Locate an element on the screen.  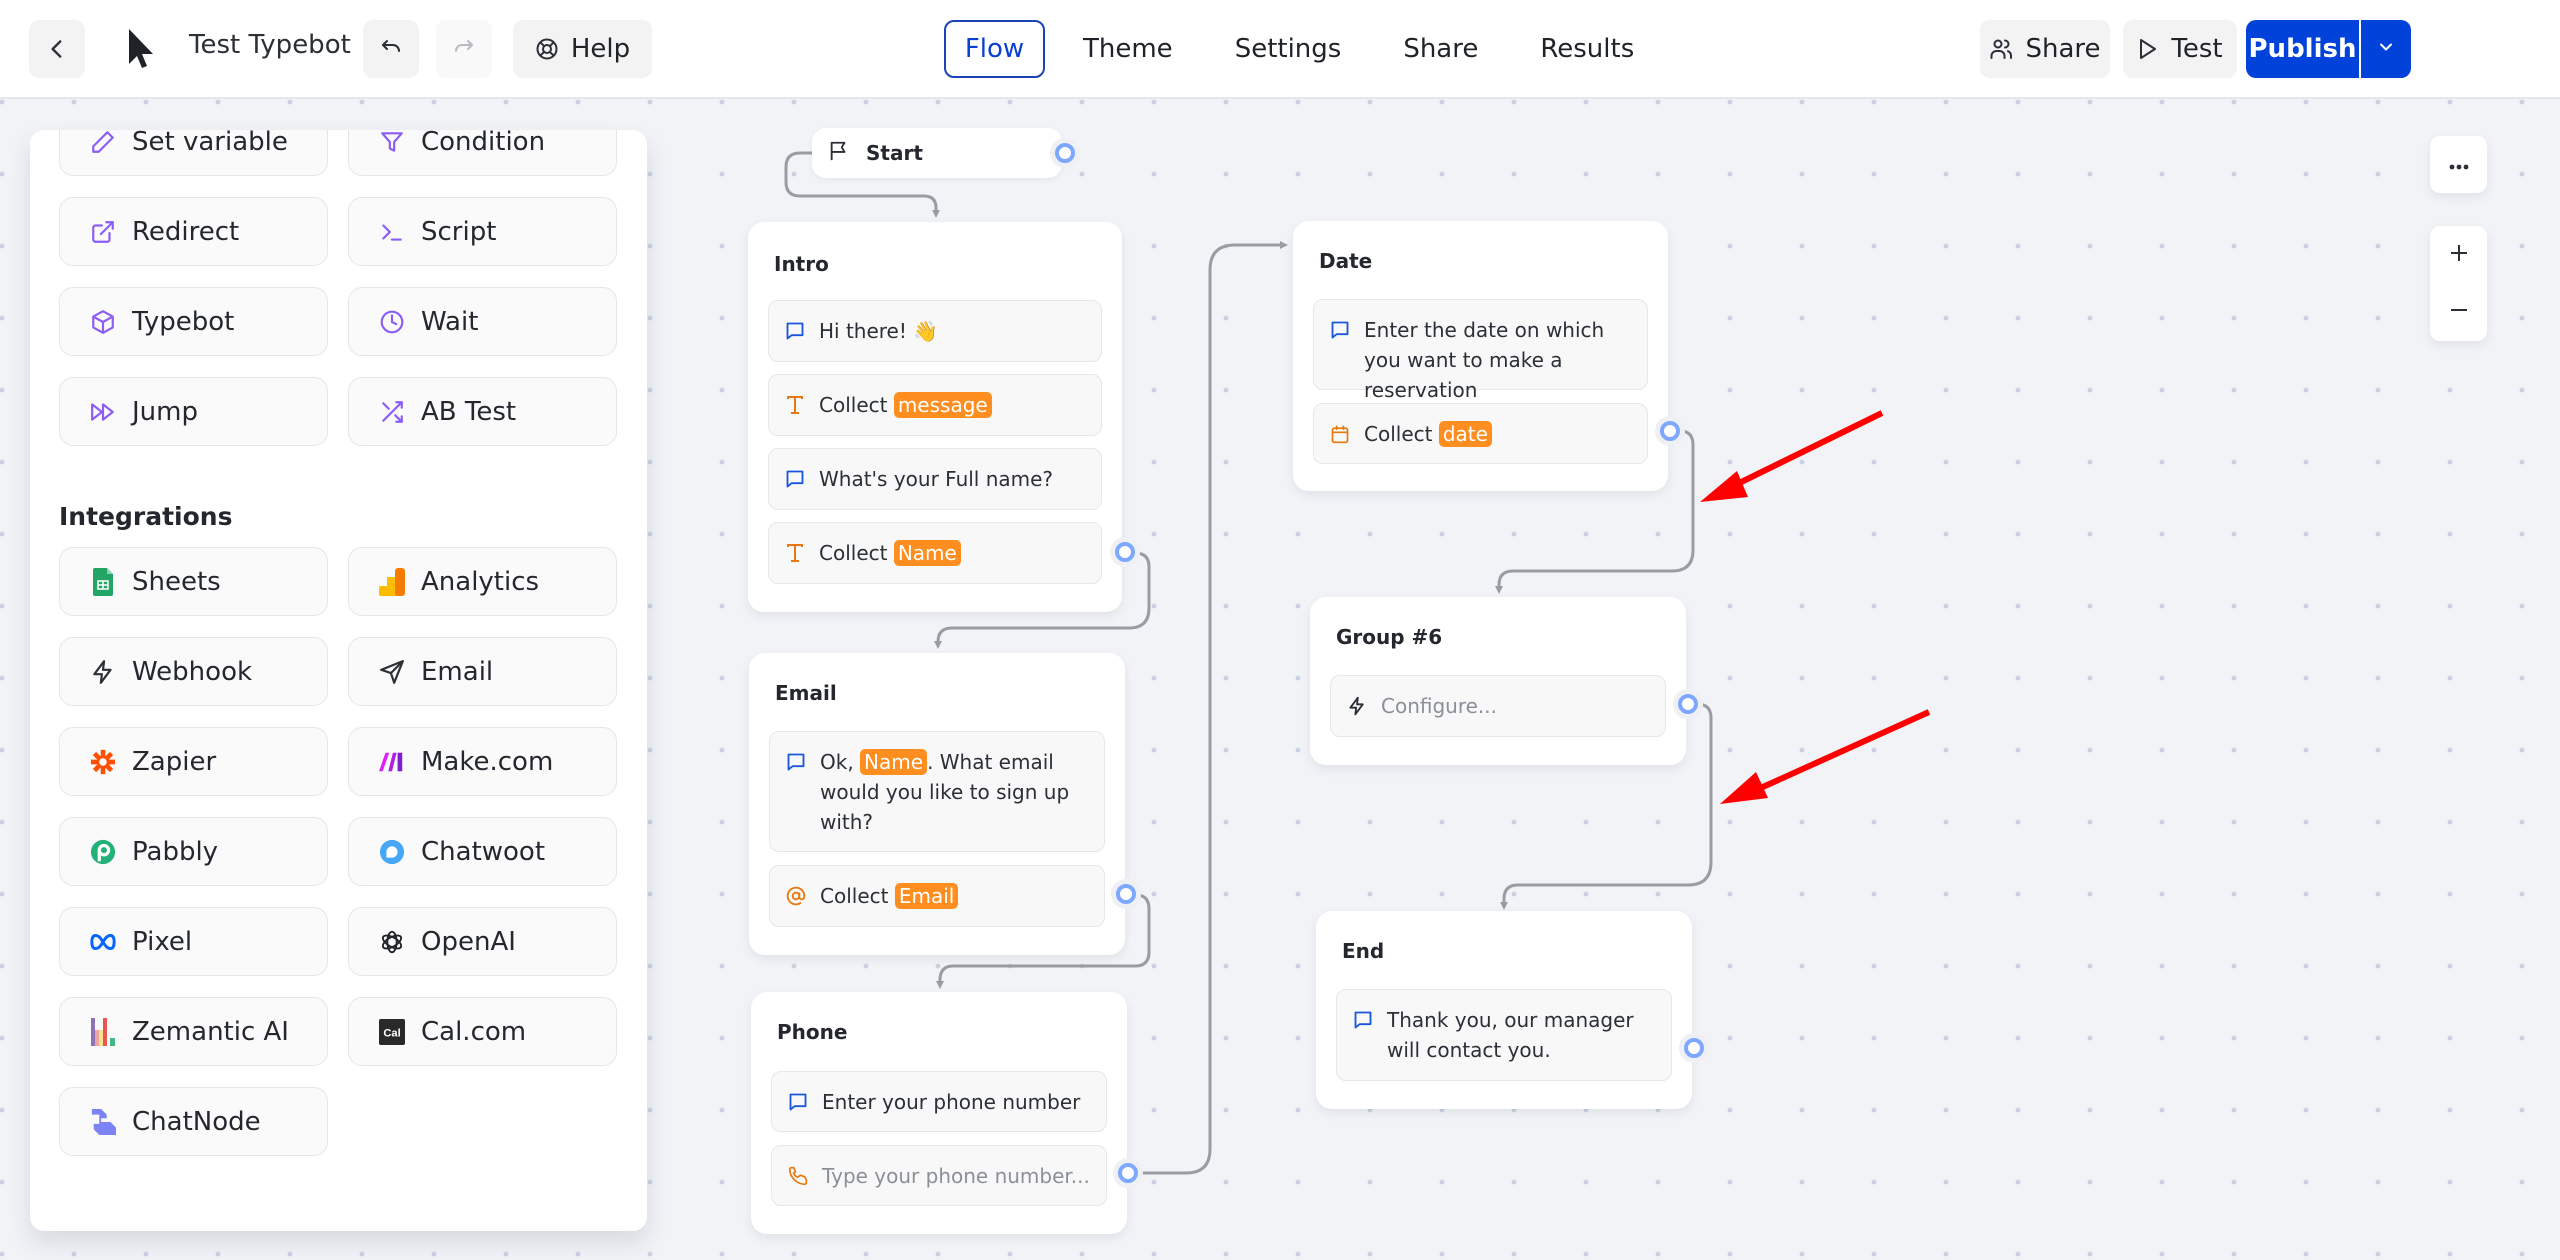
filter-icon is located at coordinates (392, 142).